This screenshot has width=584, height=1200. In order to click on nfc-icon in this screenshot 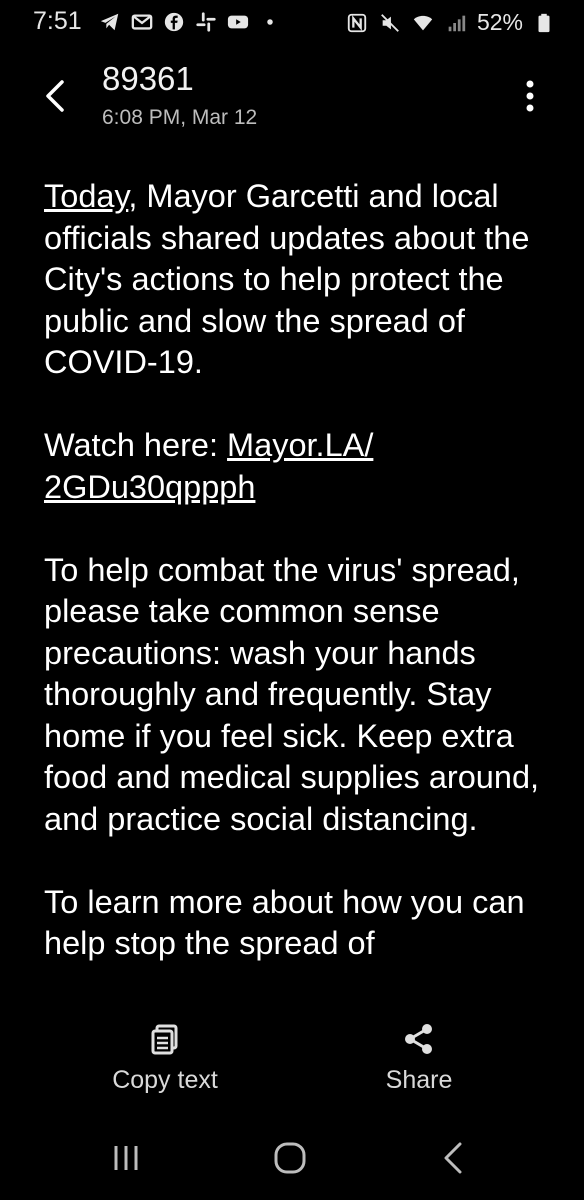, I will do `click(357, 23)`.